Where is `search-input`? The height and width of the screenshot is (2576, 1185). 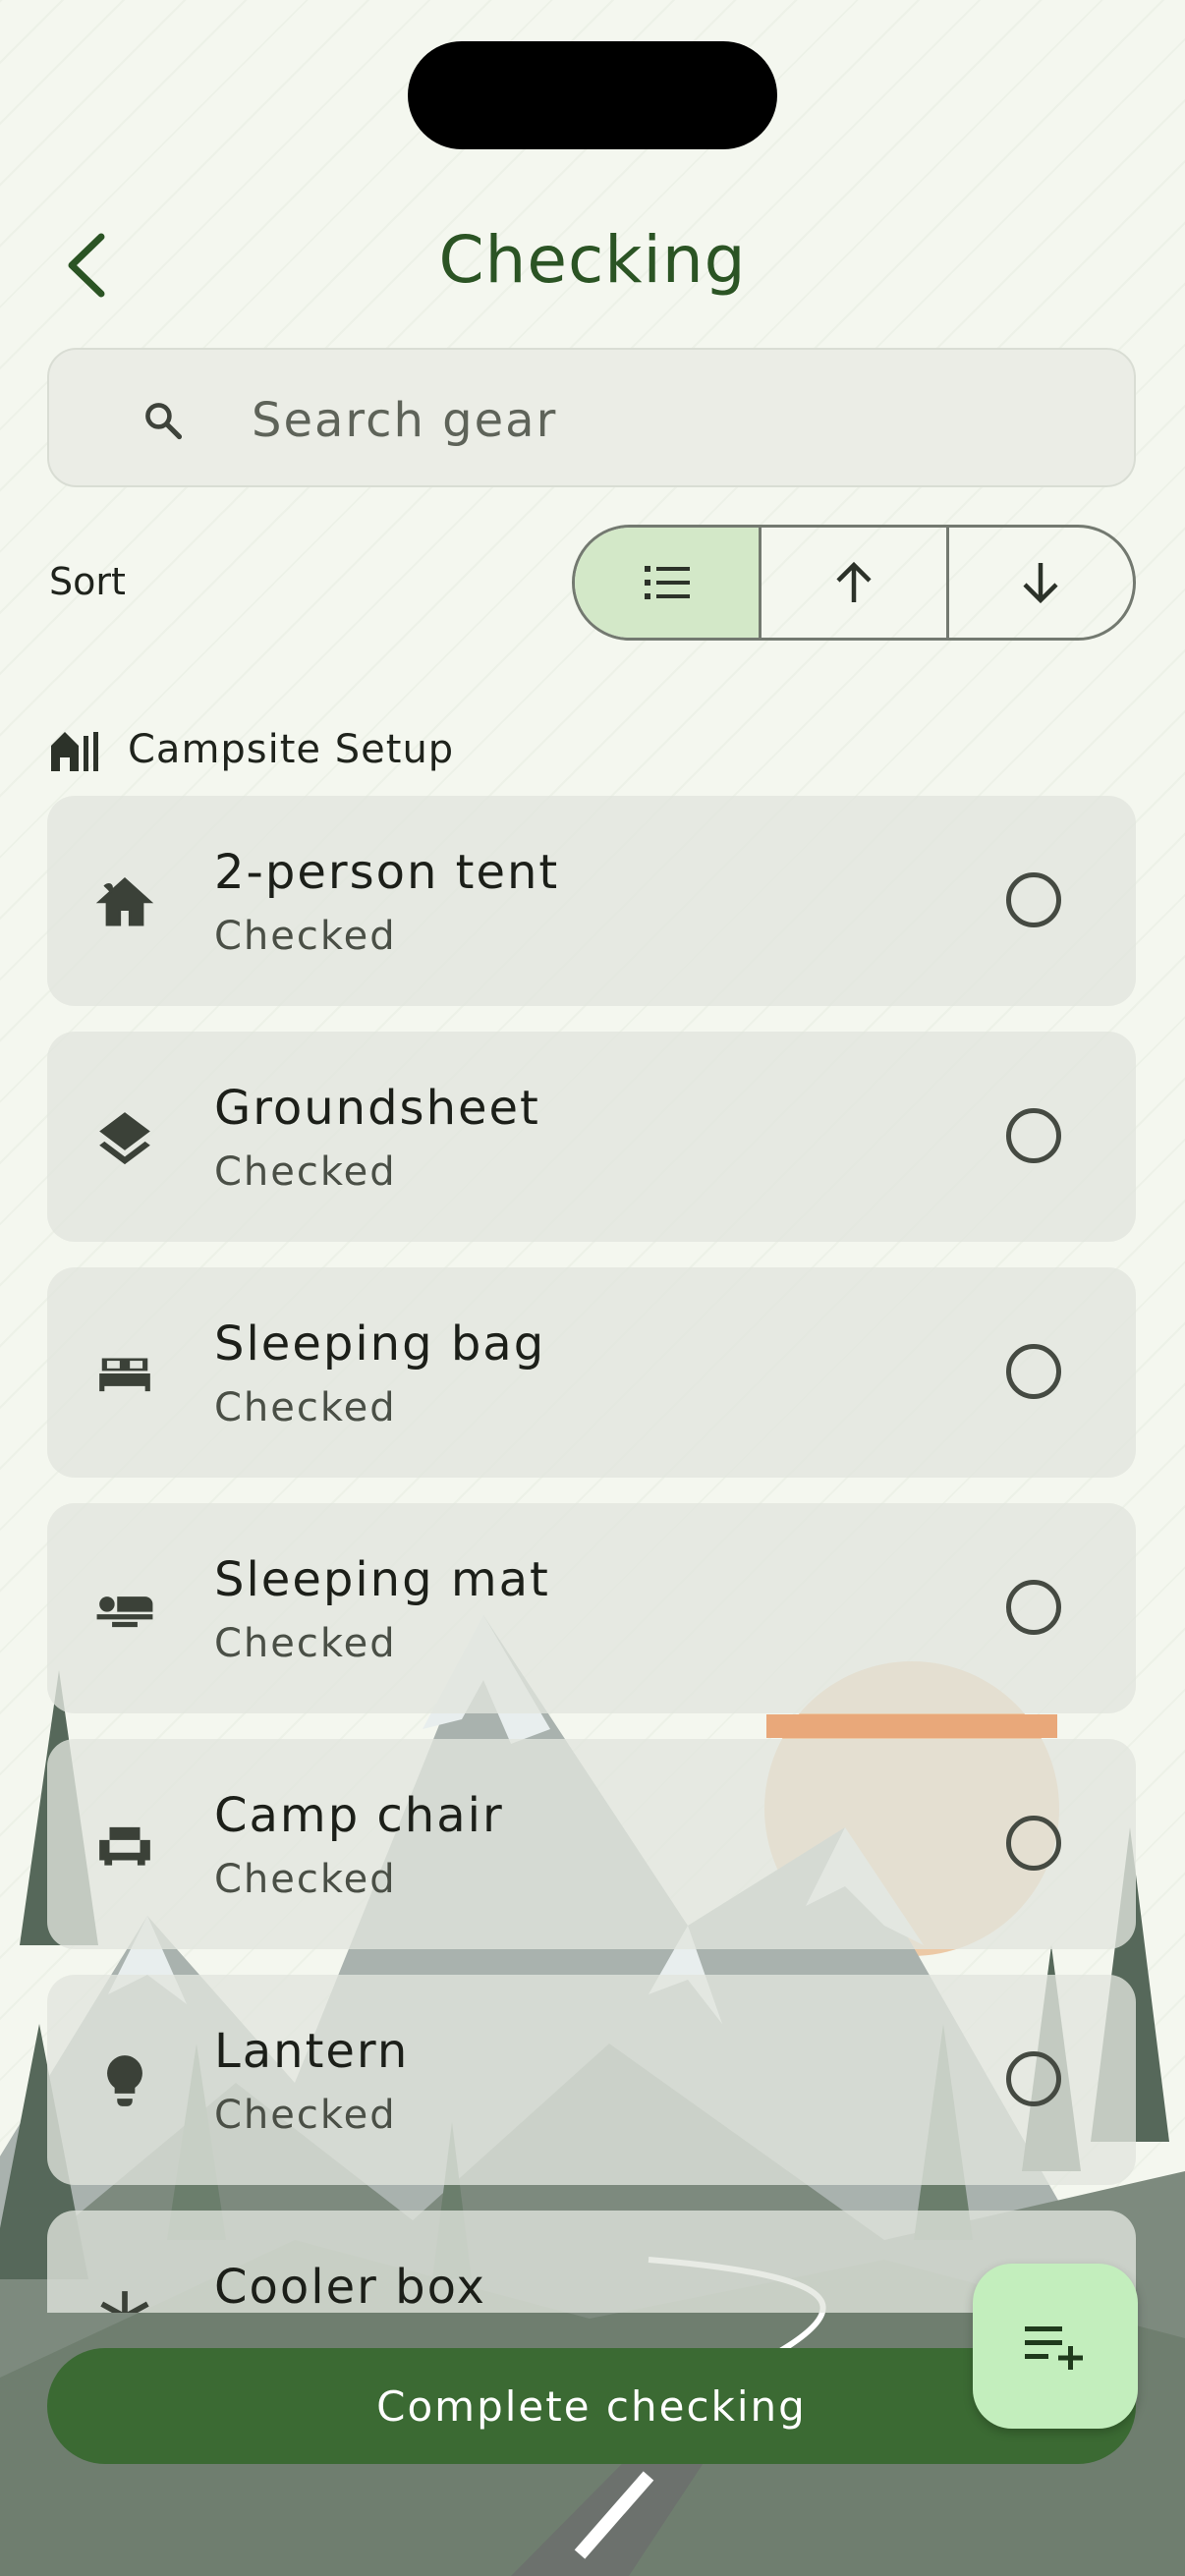
search-input is located at coordinates (674, 420).